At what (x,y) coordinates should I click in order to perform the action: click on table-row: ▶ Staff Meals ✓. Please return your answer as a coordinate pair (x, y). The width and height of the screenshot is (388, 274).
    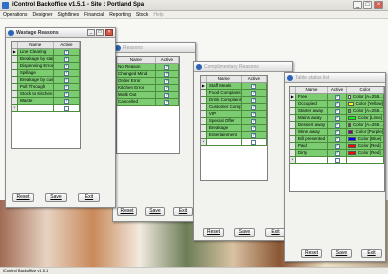
    Looking at the image, I should click on (234, 86).